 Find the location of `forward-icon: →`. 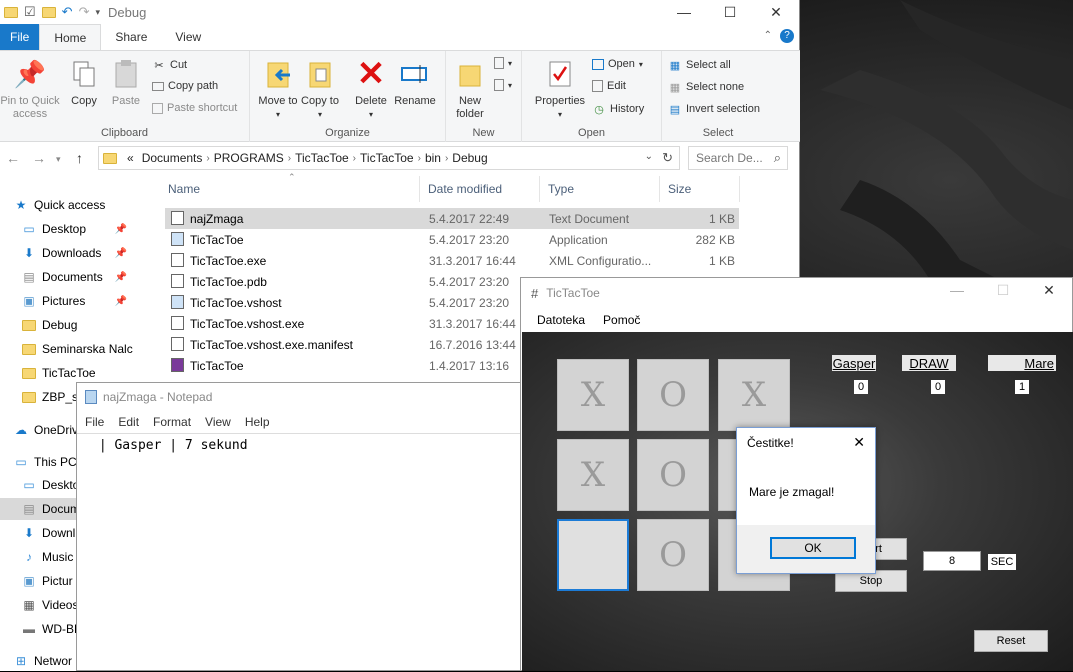

forward-icon: → is located at coordinates (39, 158).